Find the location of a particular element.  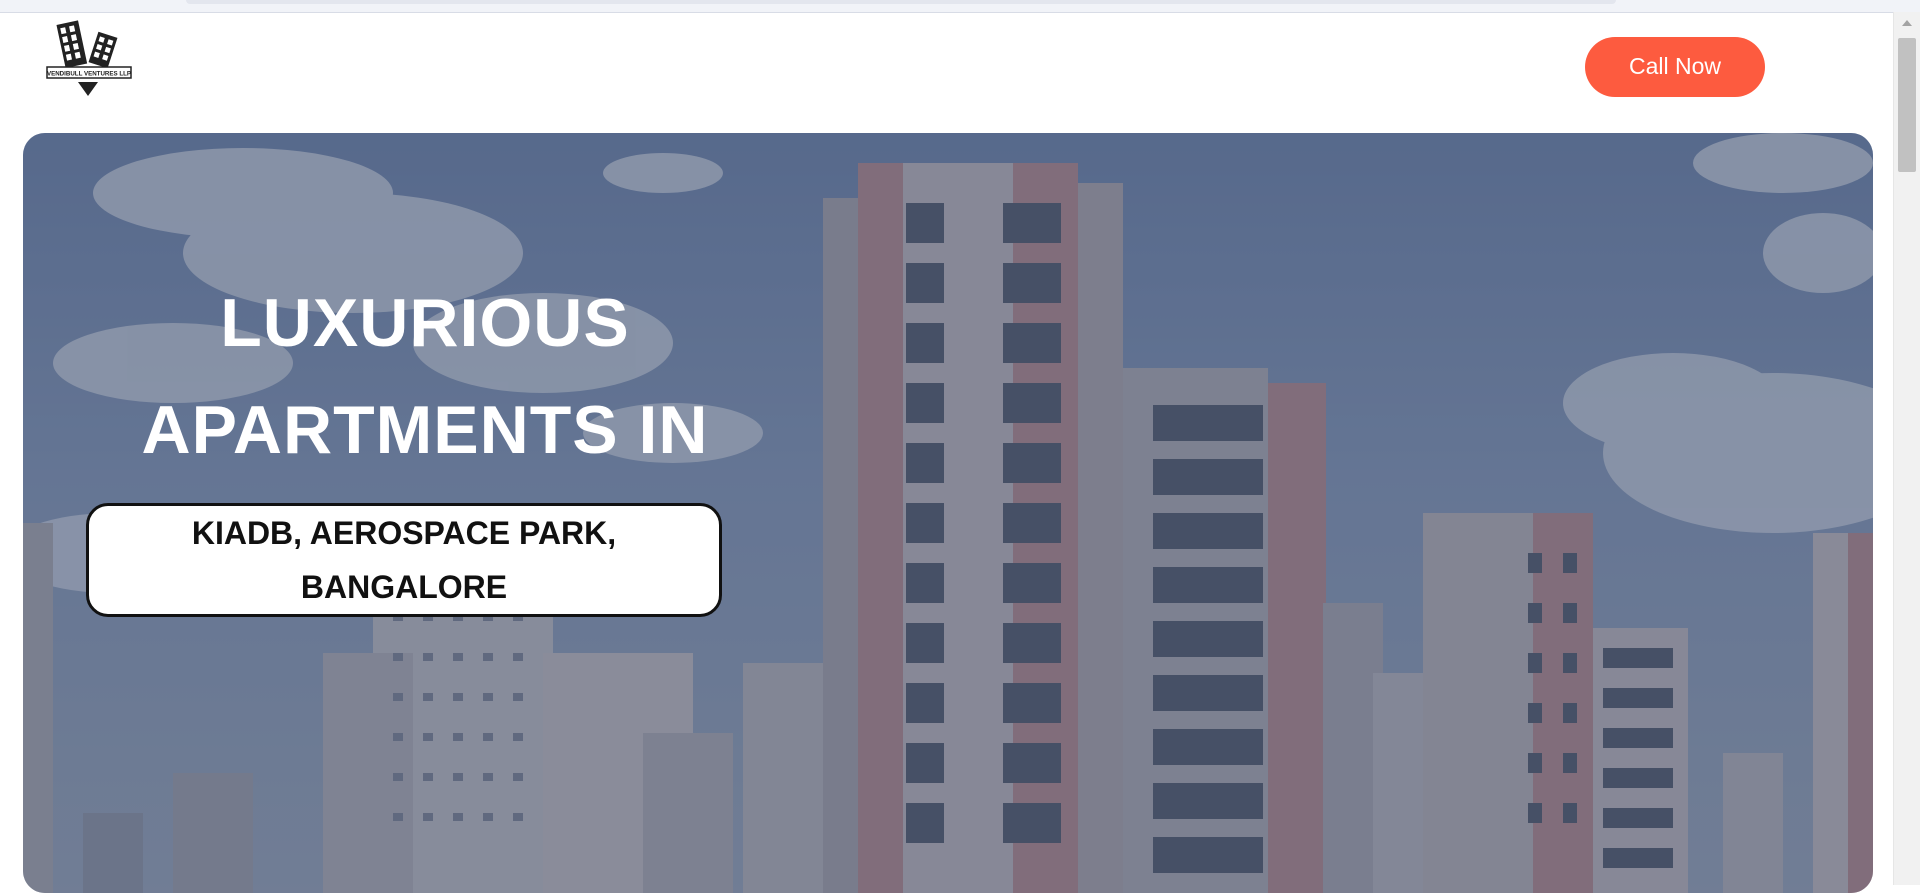

page-scrollbar is located at coordinates (1906, 448).